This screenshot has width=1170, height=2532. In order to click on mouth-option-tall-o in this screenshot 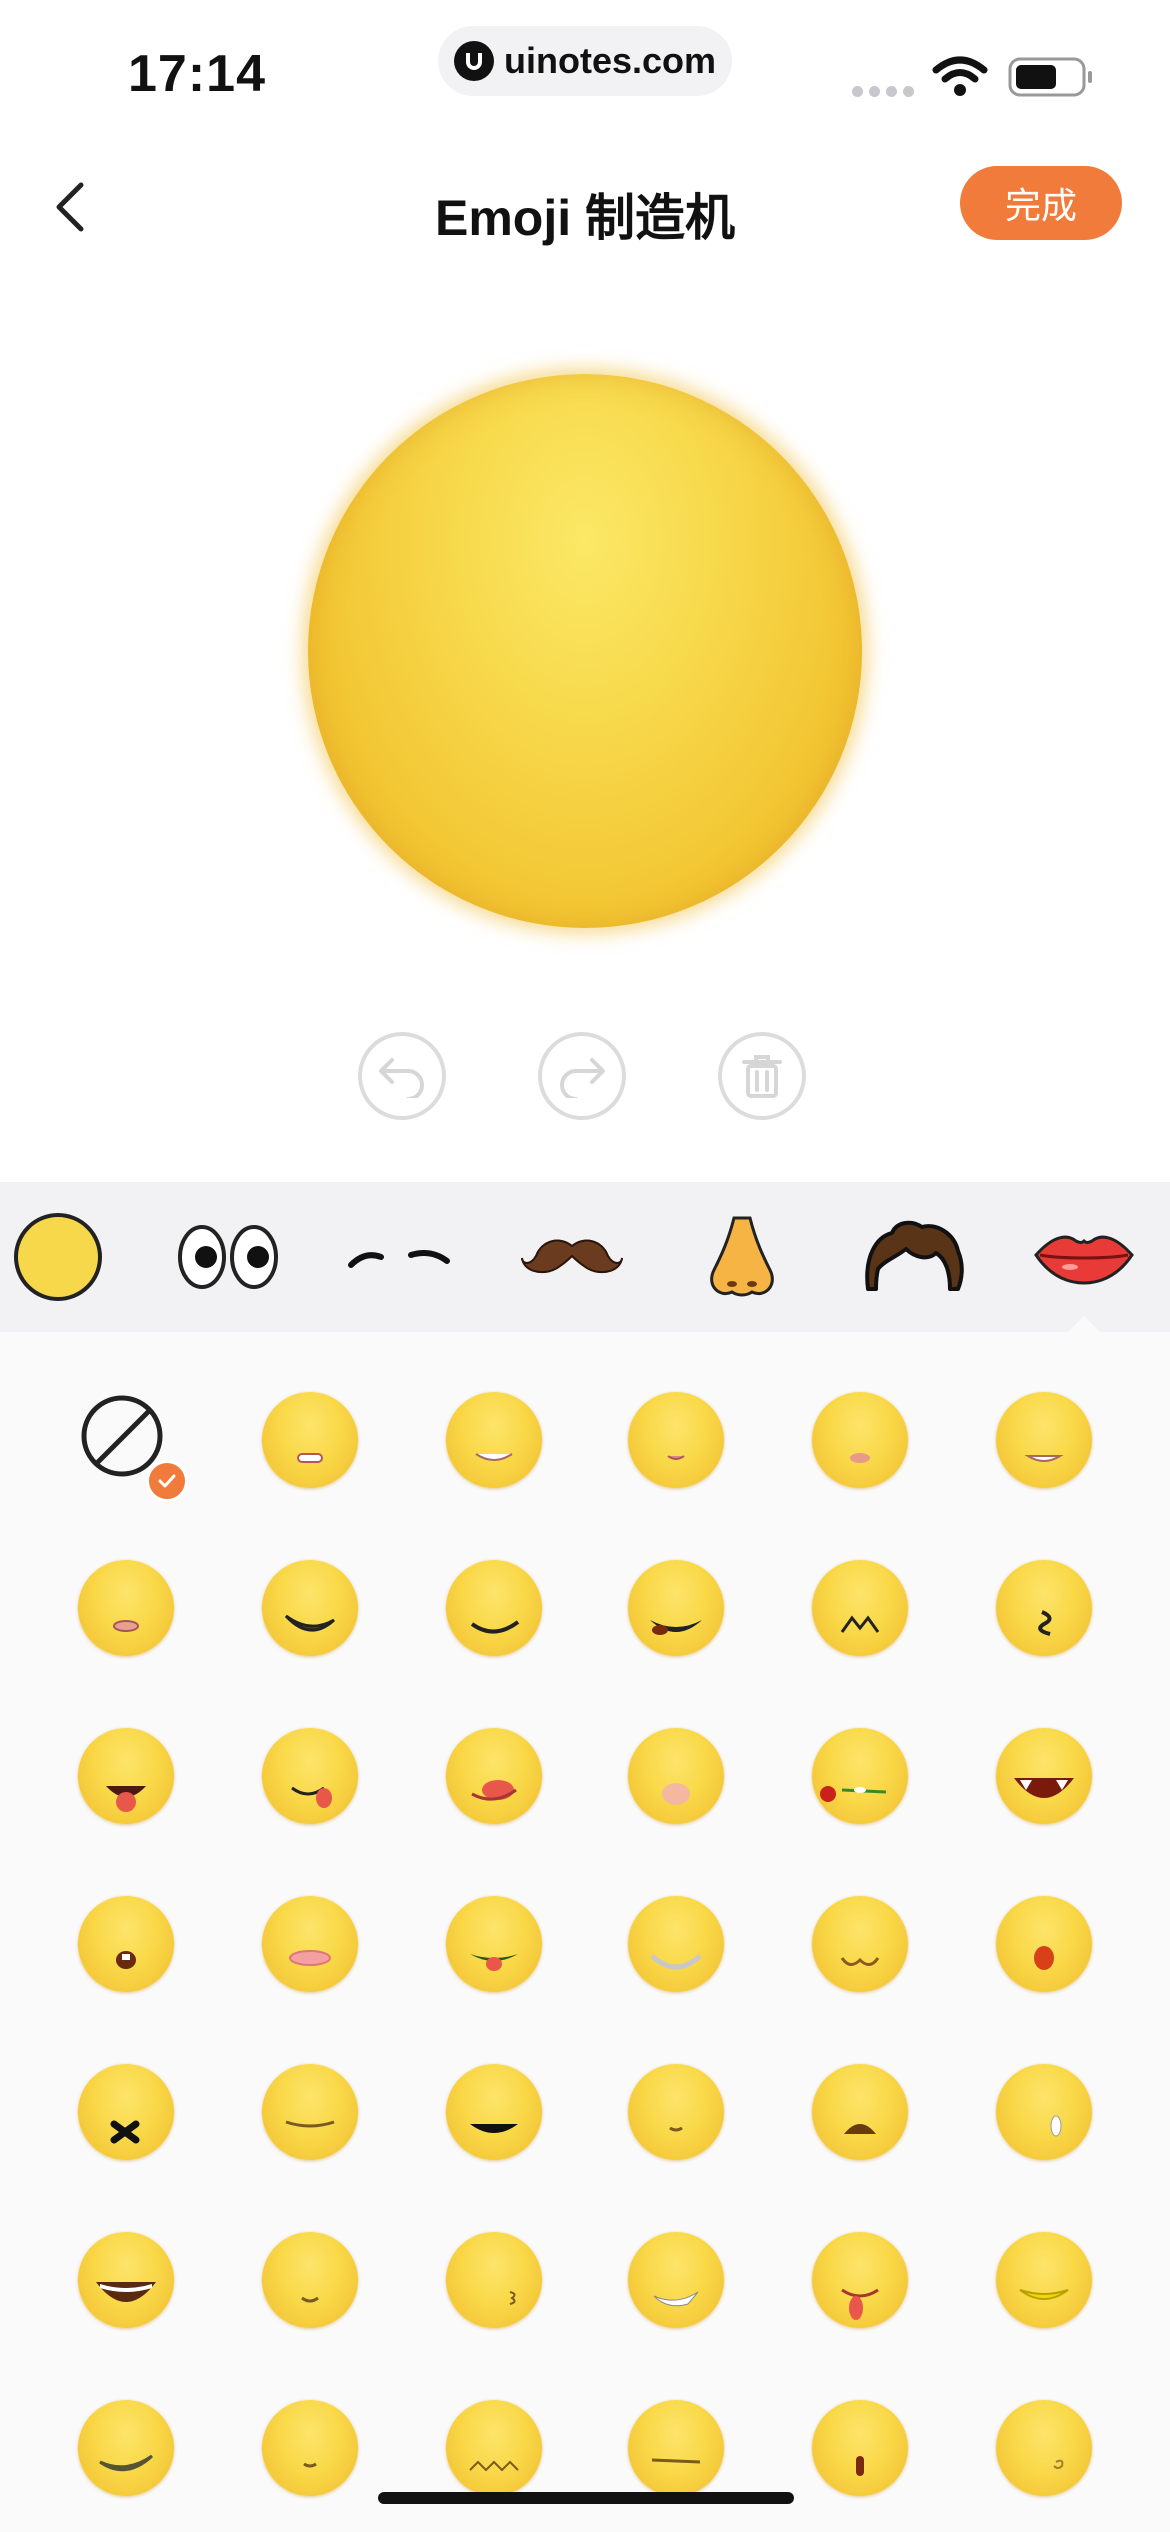, I will do `click(860, 2448)`.